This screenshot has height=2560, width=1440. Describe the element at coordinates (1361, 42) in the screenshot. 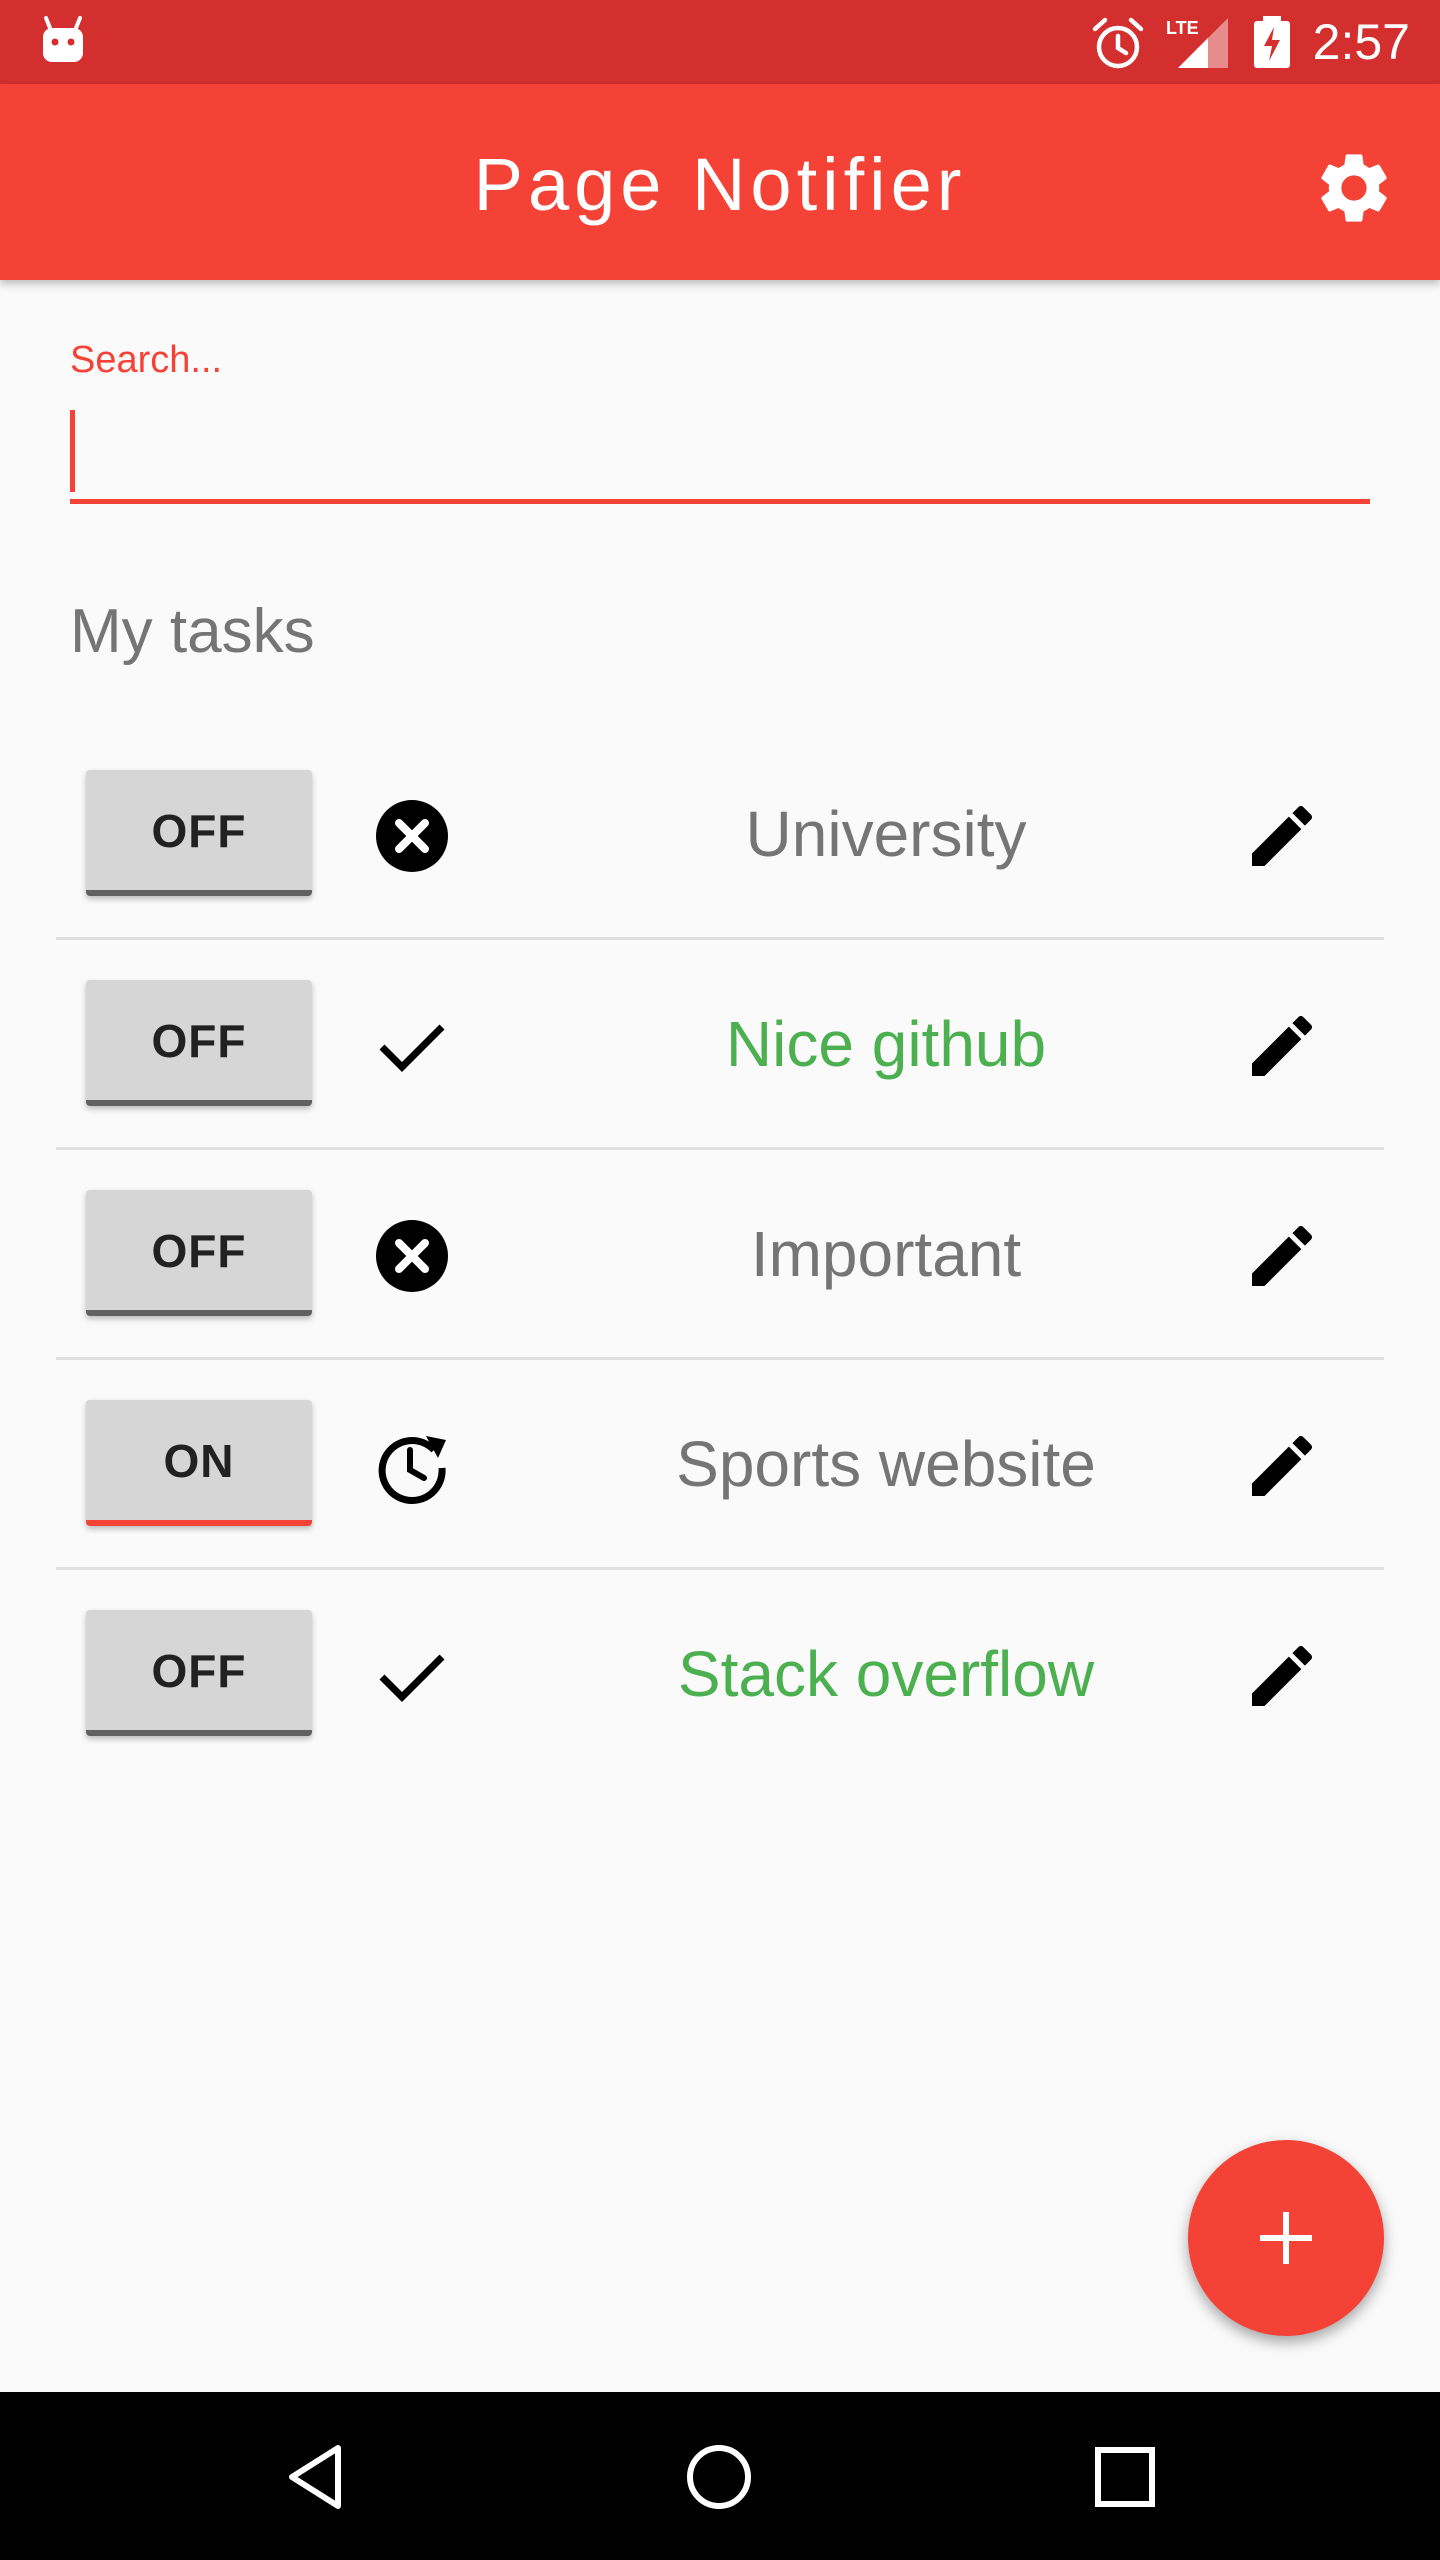

I see `status-clock: 2:57` at that location.